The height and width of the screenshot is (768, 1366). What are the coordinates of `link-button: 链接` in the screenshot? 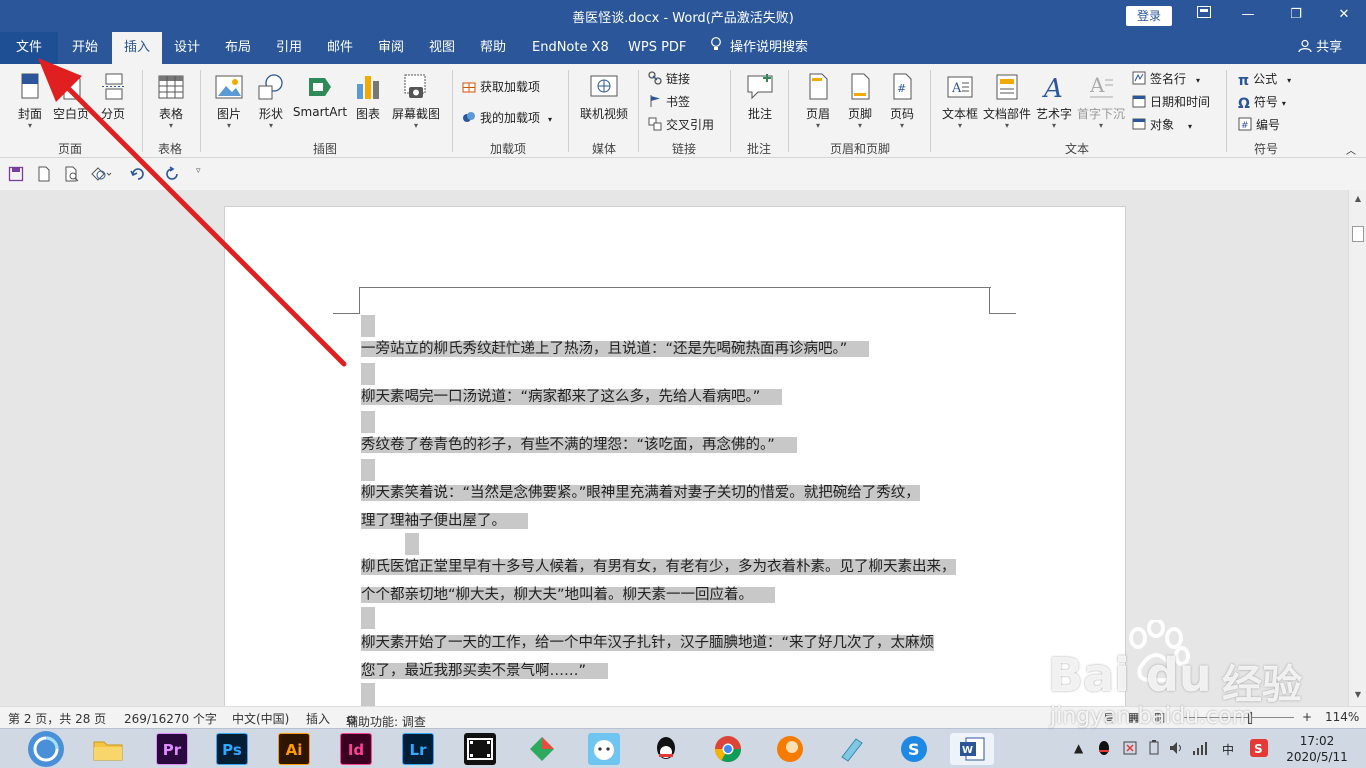 It's located at (669, 78).